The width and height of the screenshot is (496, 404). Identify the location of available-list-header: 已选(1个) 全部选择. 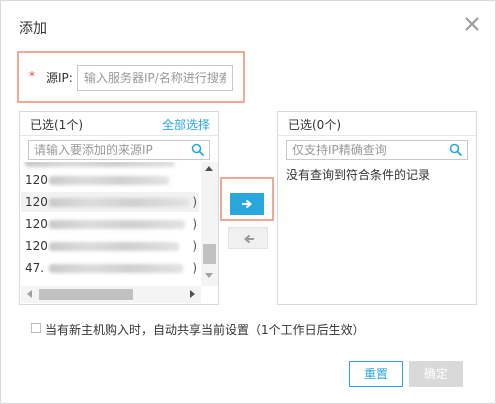
(119, 124).